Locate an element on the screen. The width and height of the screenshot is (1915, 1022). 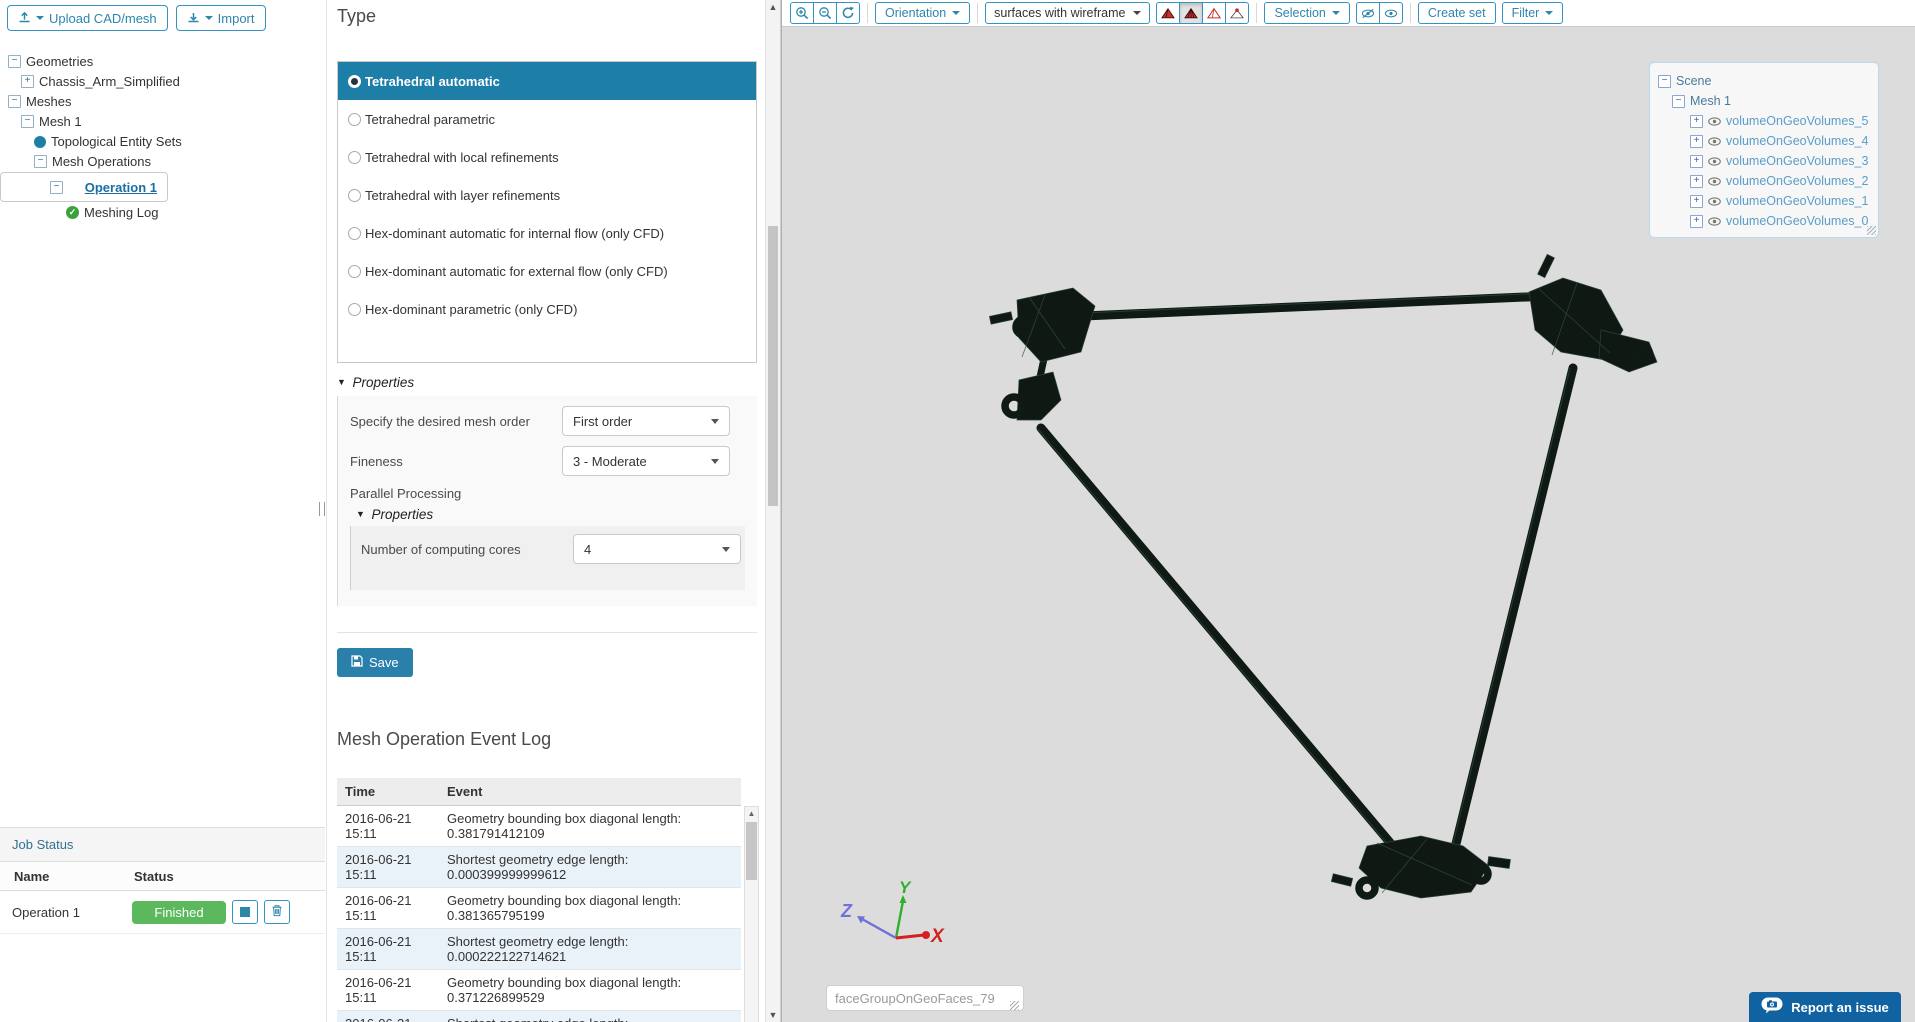
tree-item-mesh-operations: − Mesh Operations is located at coordinates (162, 161).